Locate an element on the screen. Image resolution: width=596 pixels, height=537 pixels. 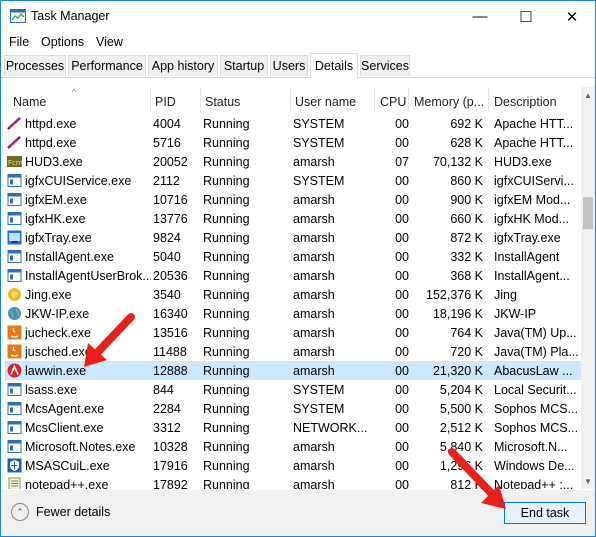
column-cpu: CPU is located at coordinates (393, 102).